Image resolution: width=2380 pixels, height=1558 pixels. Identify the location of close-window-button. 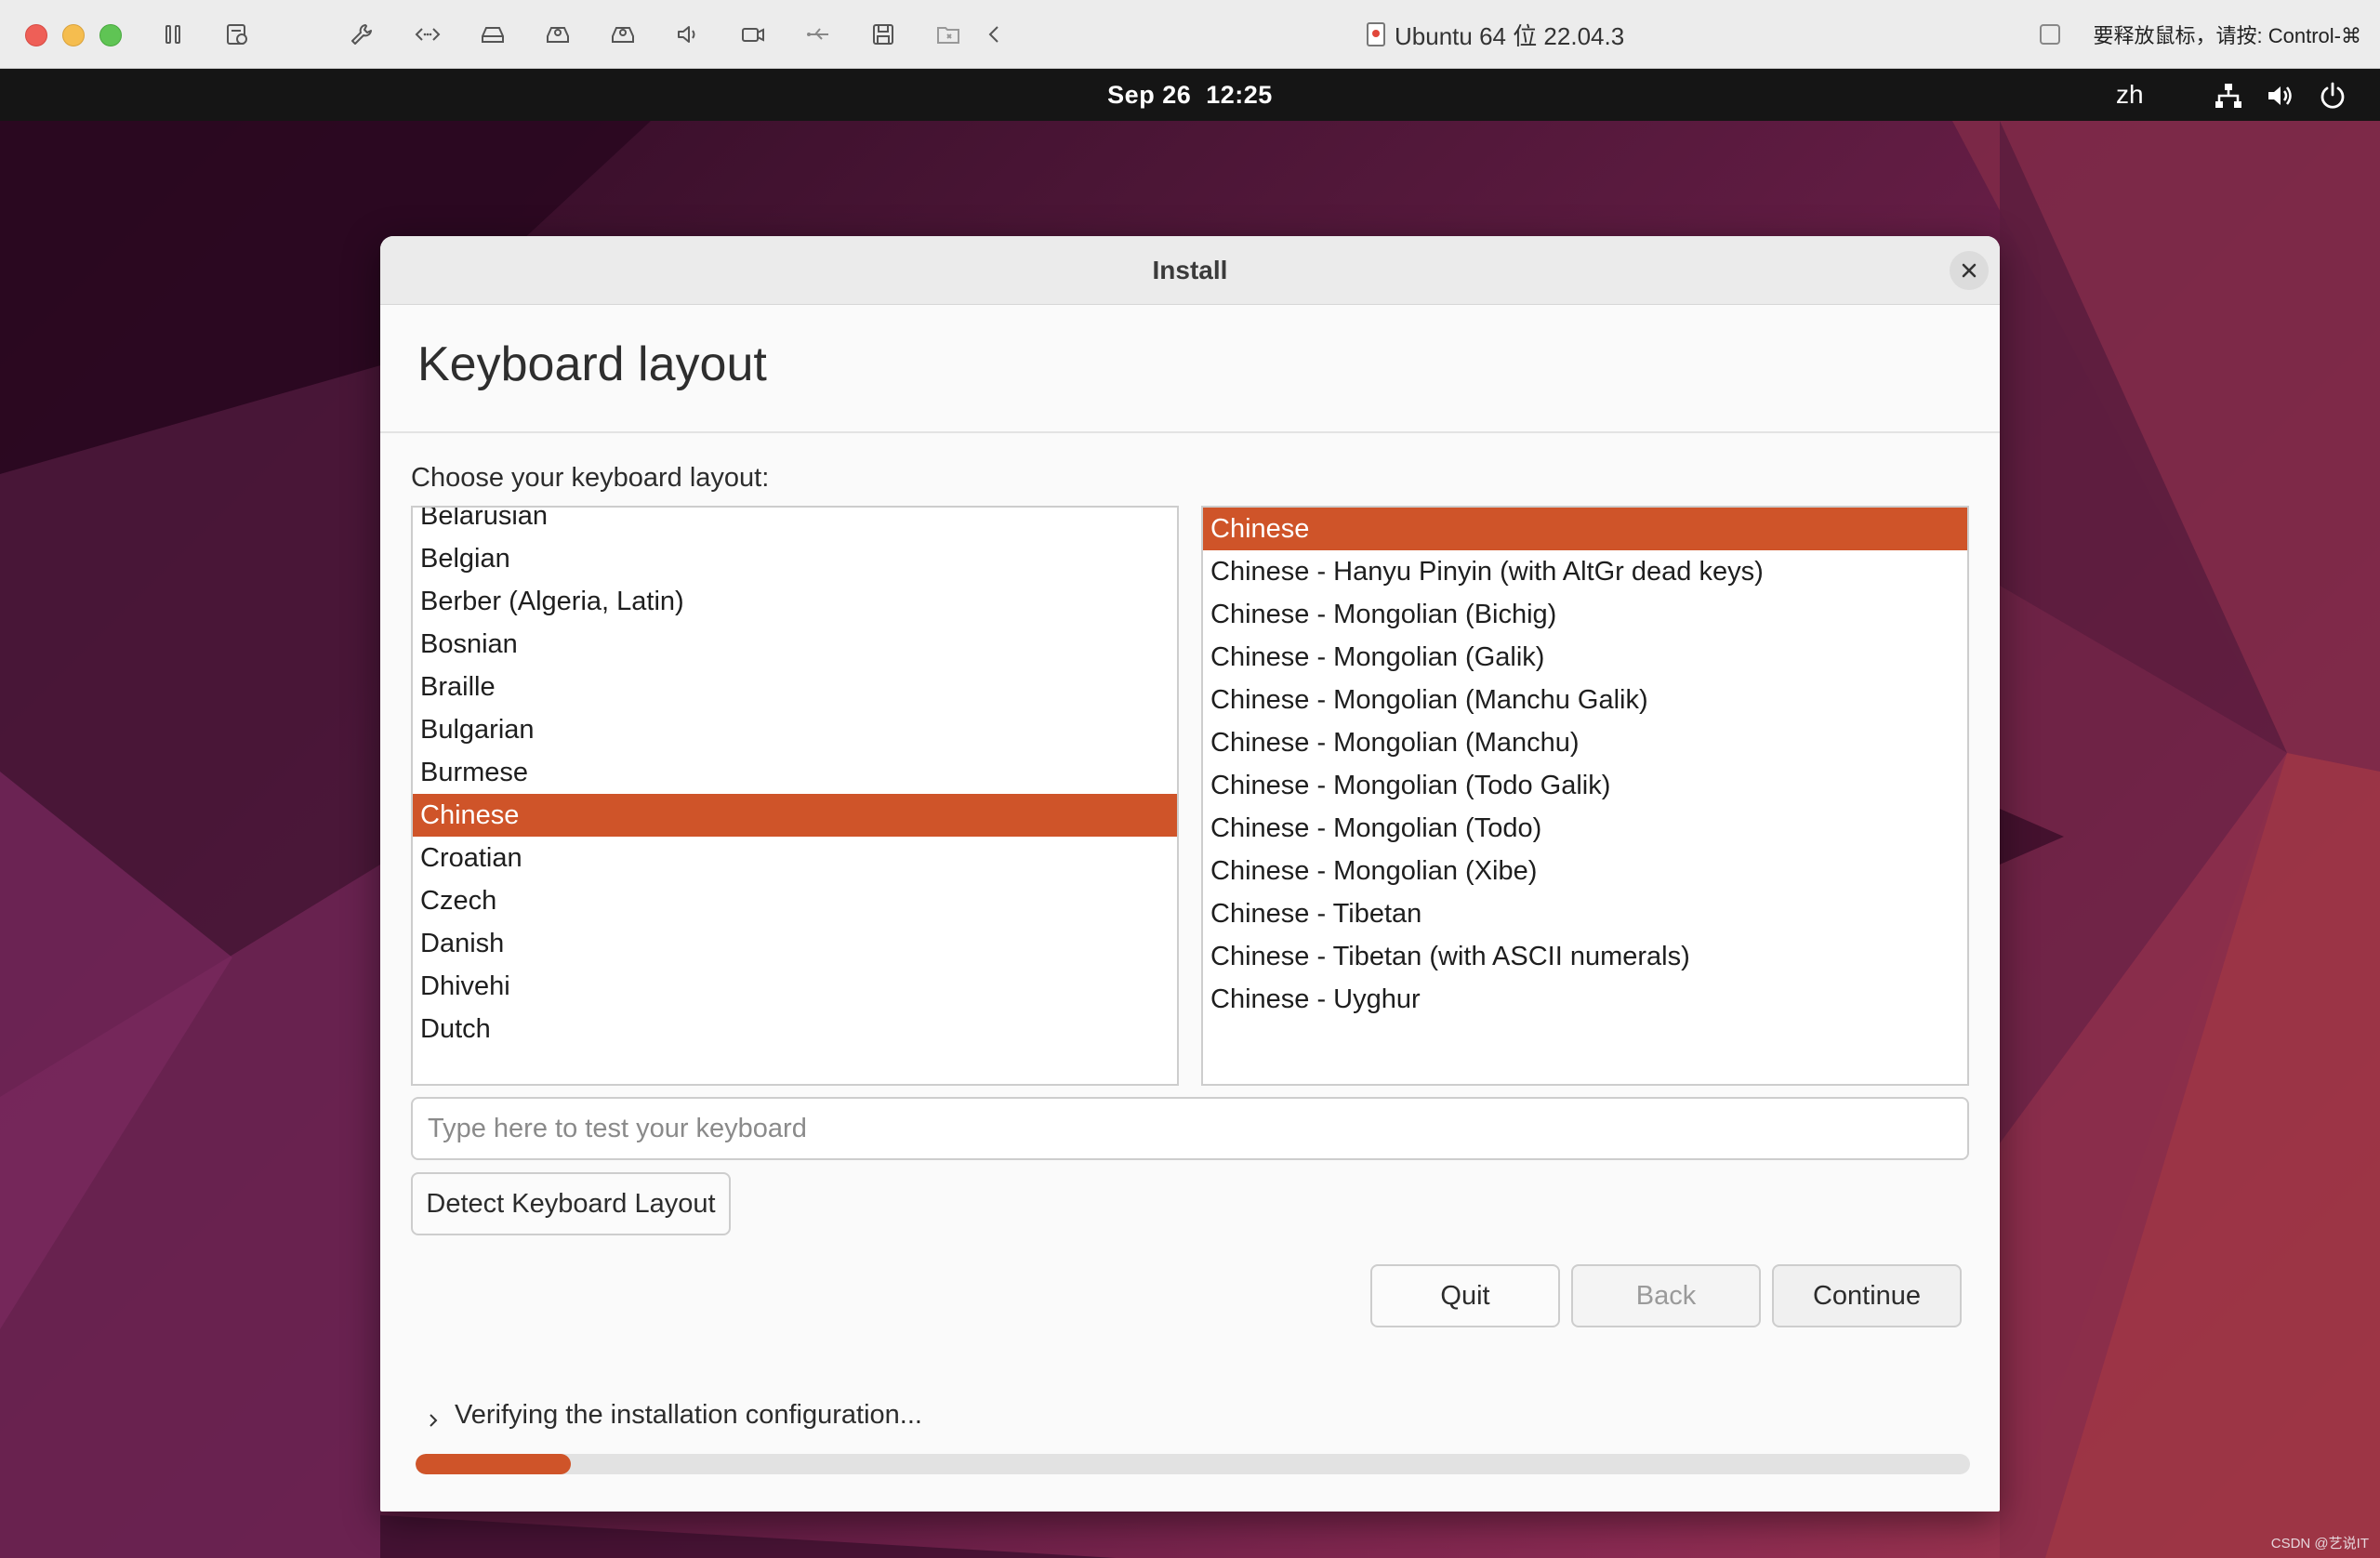
(36, 35).